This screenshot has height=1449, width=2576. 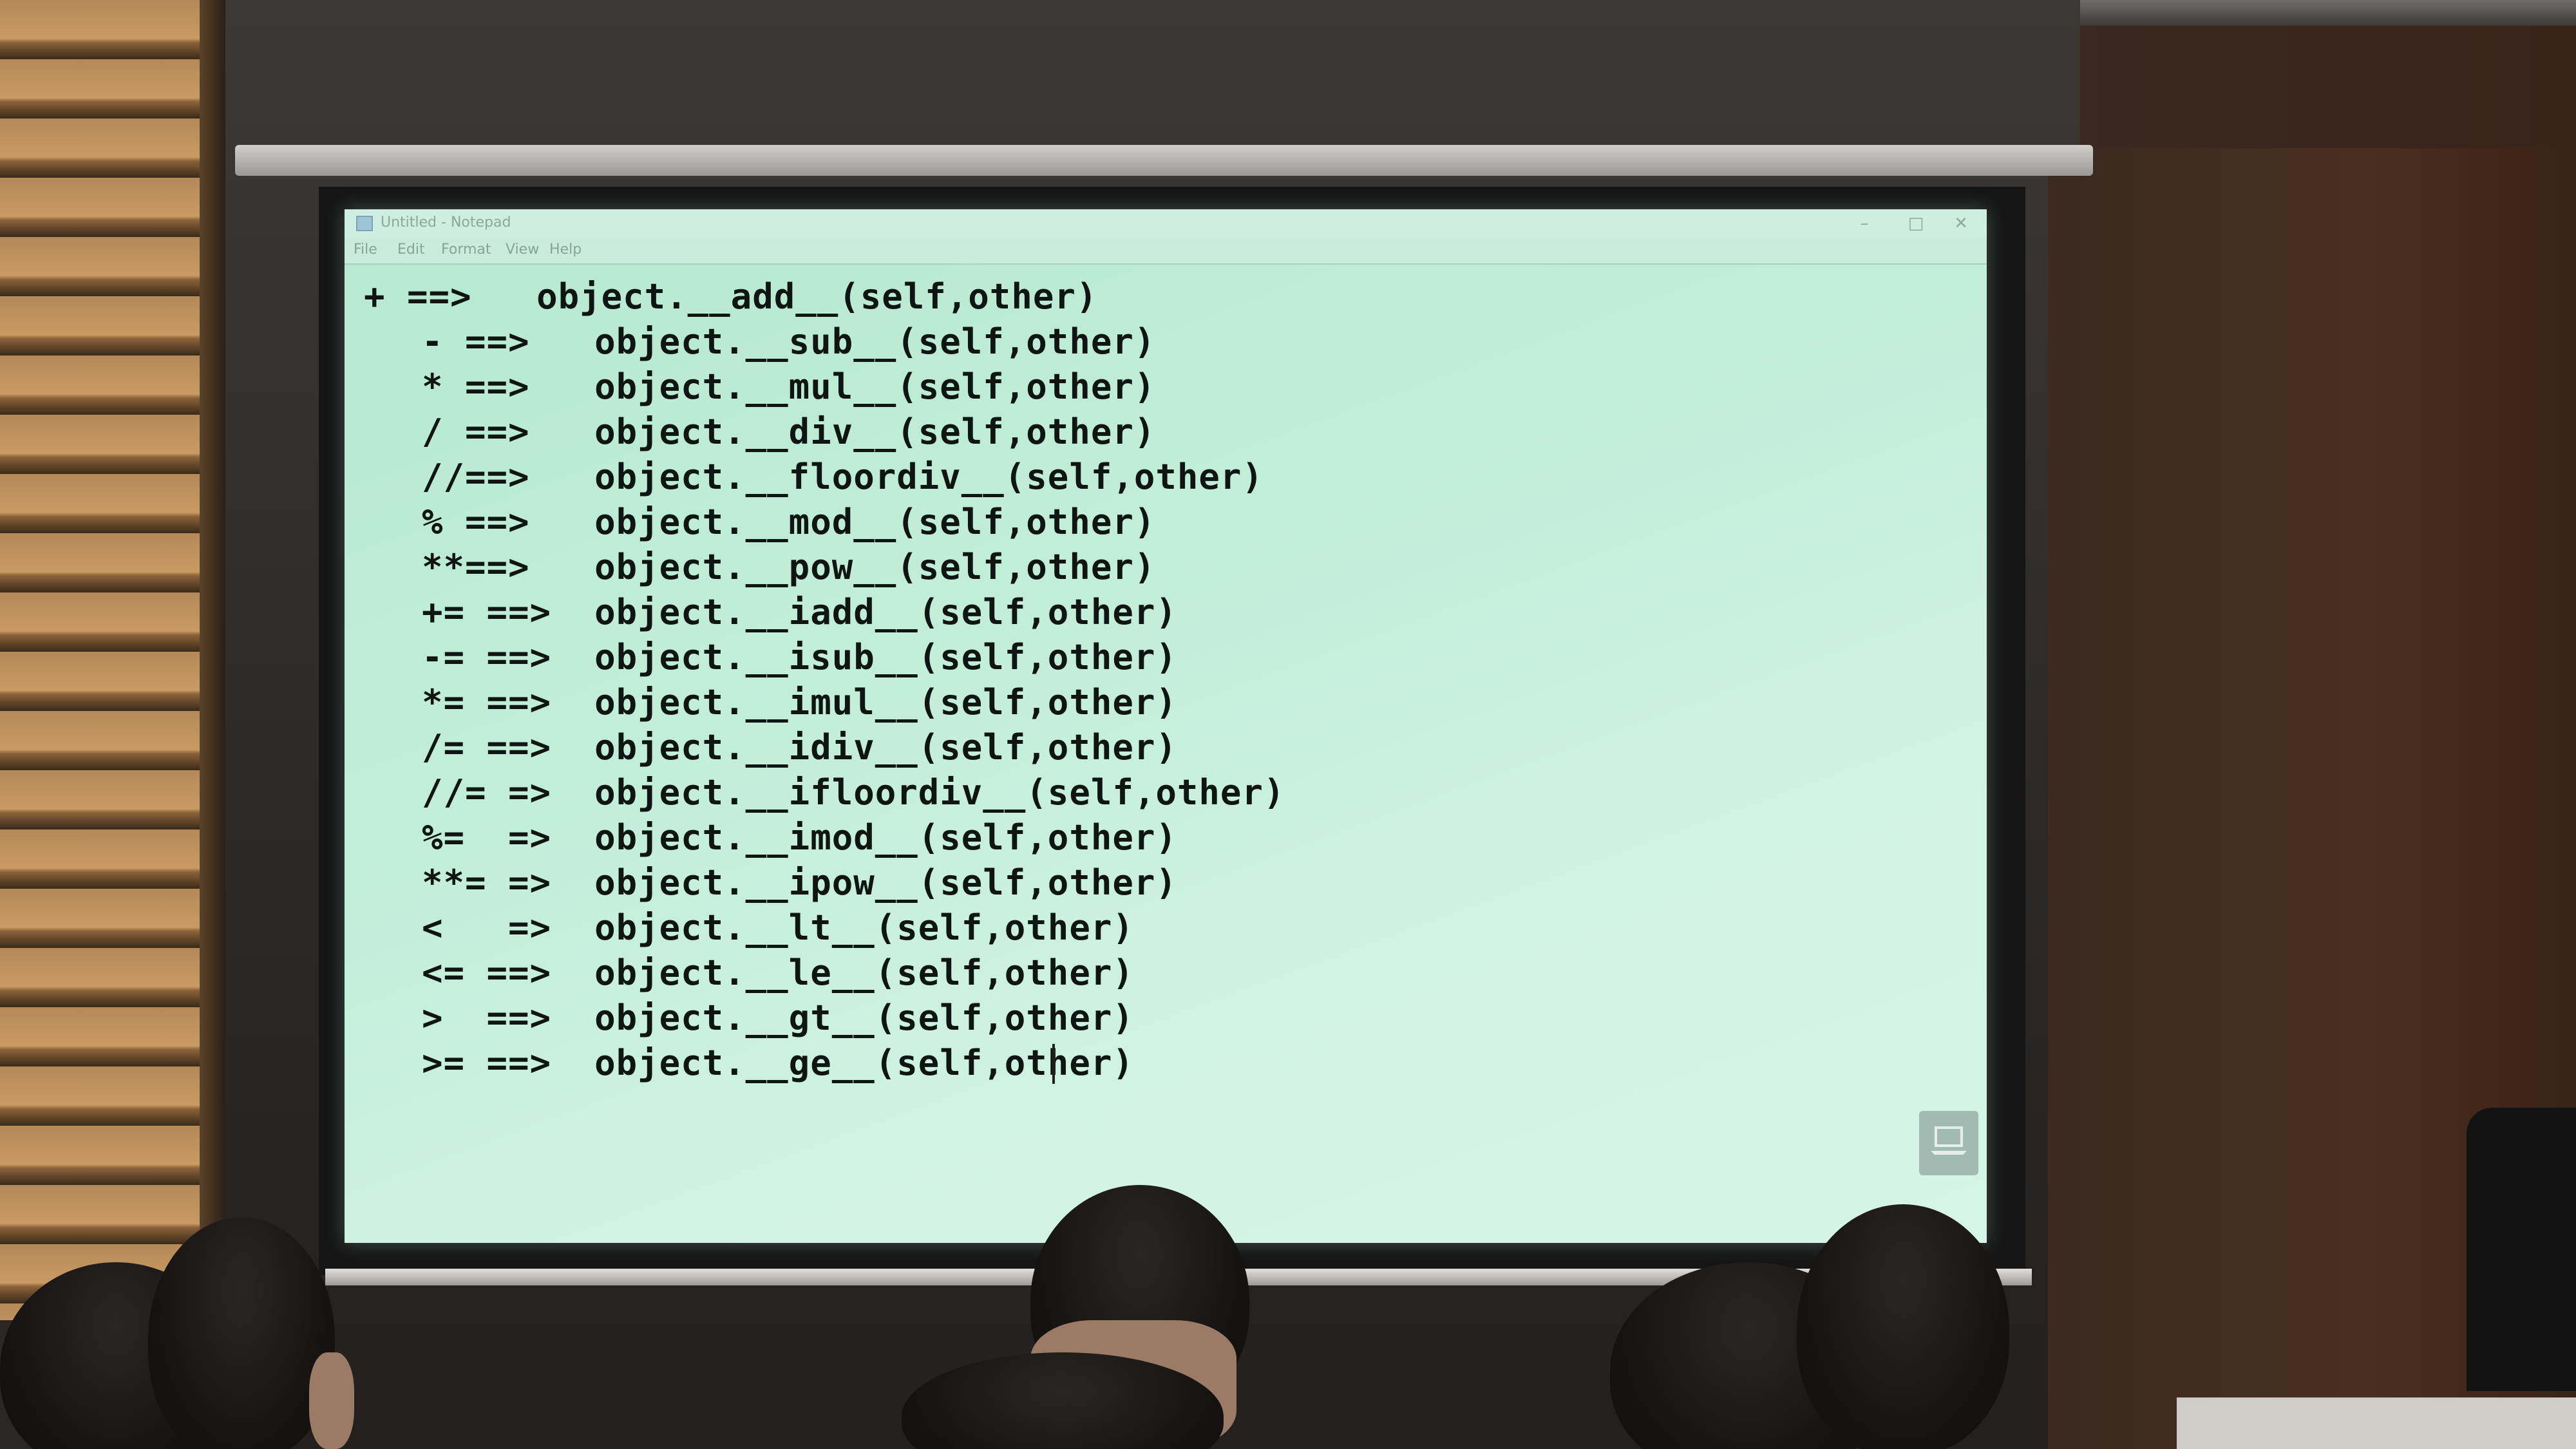 What do you see at coordinates (1949, 1140) in the screenshot?
I see `laptop-icon-glyph` at bounding box center [1949, 1140].